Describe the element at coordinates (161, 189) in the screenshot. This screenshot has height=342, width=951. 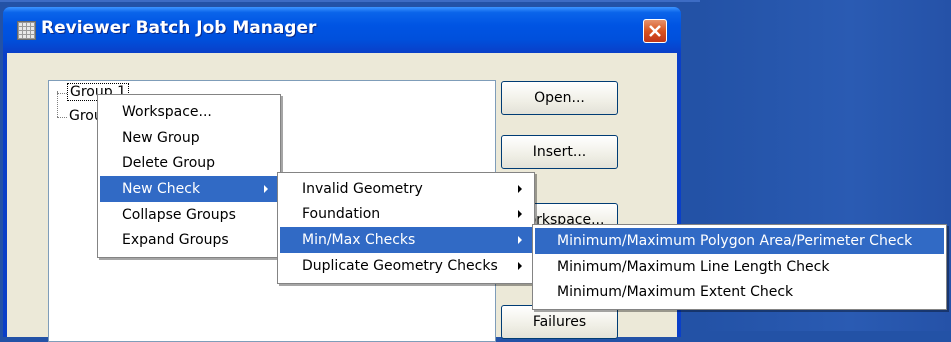
I see `menu-item-label: New Check` at that location.